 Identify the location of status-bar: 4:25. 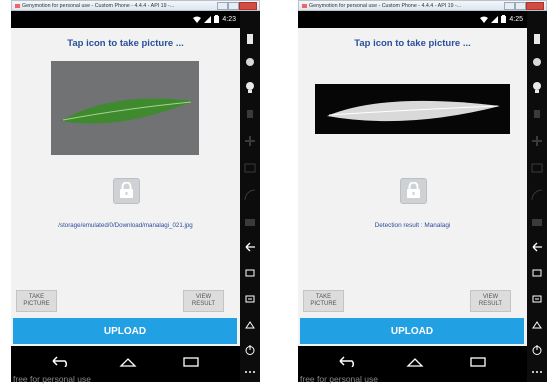
(412, 19).